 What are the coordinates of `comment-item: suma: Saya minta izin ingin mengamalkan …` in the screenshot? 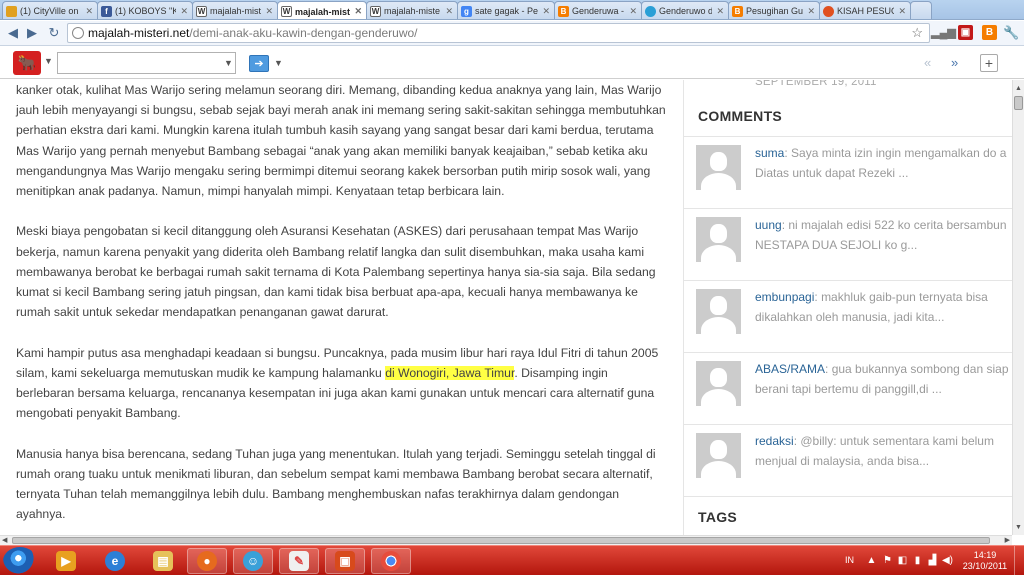 It's located at (848, 172).